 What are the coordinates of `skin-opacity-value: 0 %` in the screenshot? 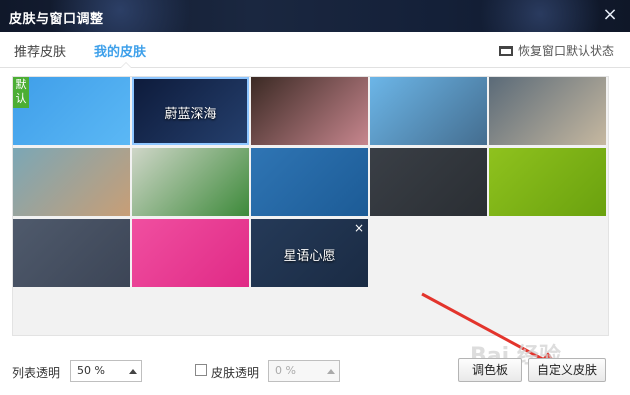 It's located at (285, 370).